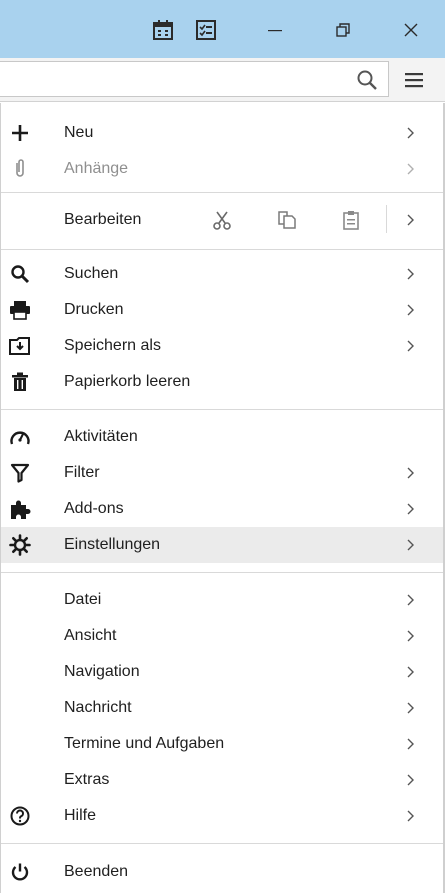 This screenshot has height=893, width=445. Describe the element at coordinates (222, 509) in the screenshot. I see `menu-item-add-ons: Add-ons` at that location.